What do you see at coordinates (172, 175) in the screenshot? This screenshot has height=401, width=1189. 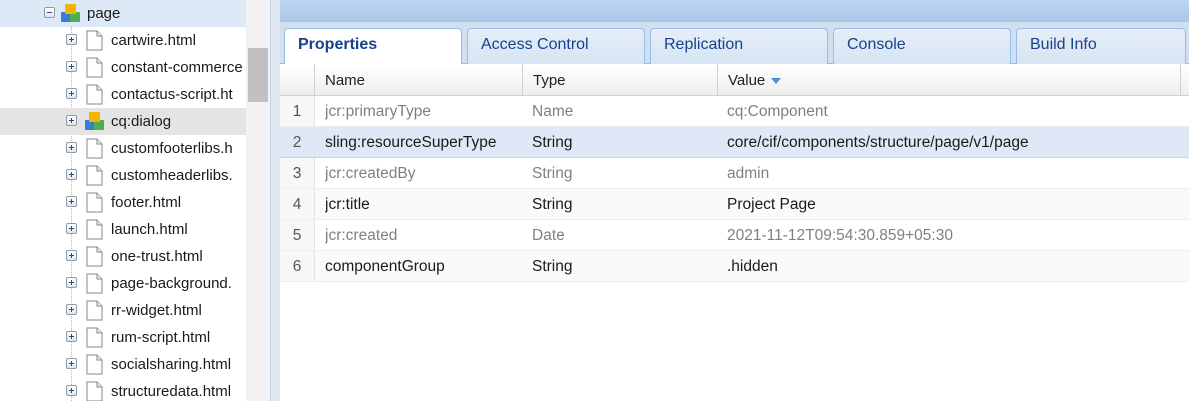 I see `tree-node-label: customheaderlibs.` at bounding box center [172, 175].